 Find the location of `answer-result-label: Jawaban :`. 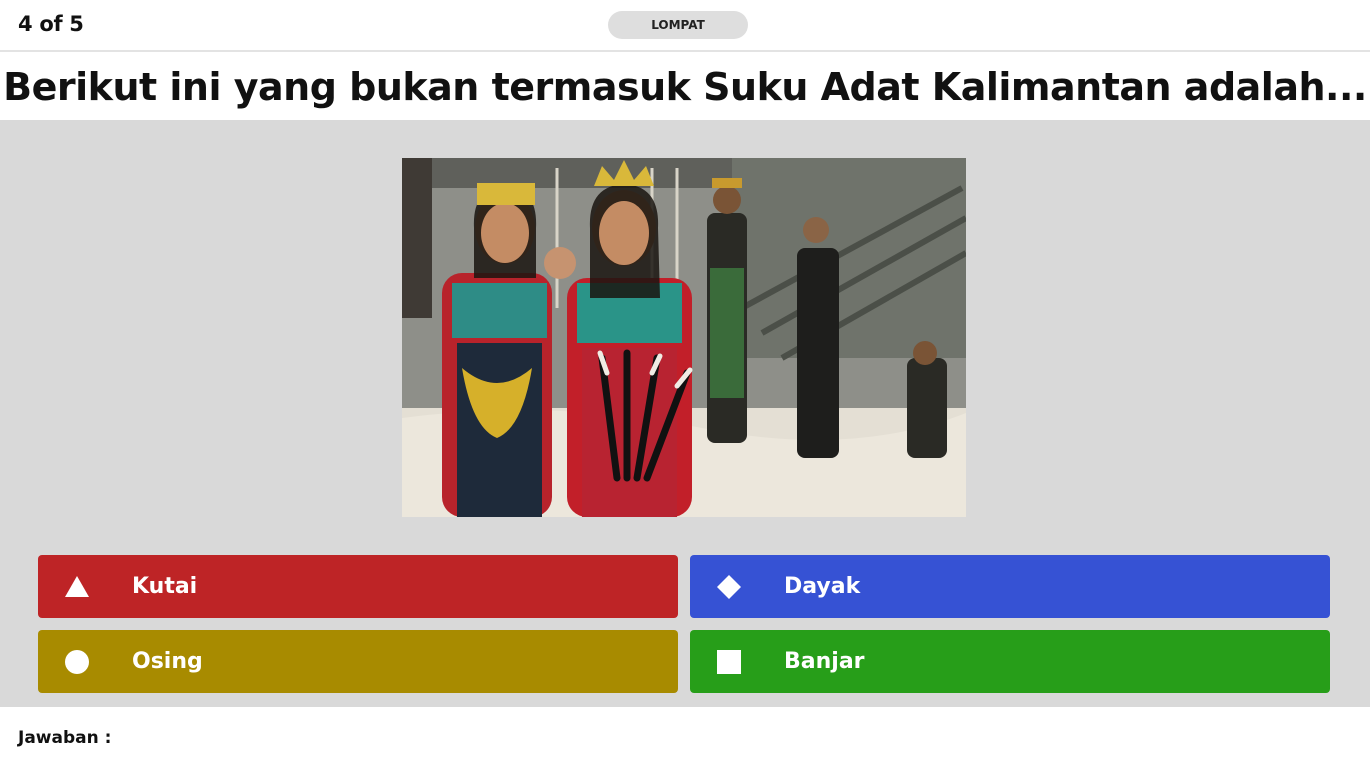

answer-result-label: Jawaban : is located at coordinates (65, 738).